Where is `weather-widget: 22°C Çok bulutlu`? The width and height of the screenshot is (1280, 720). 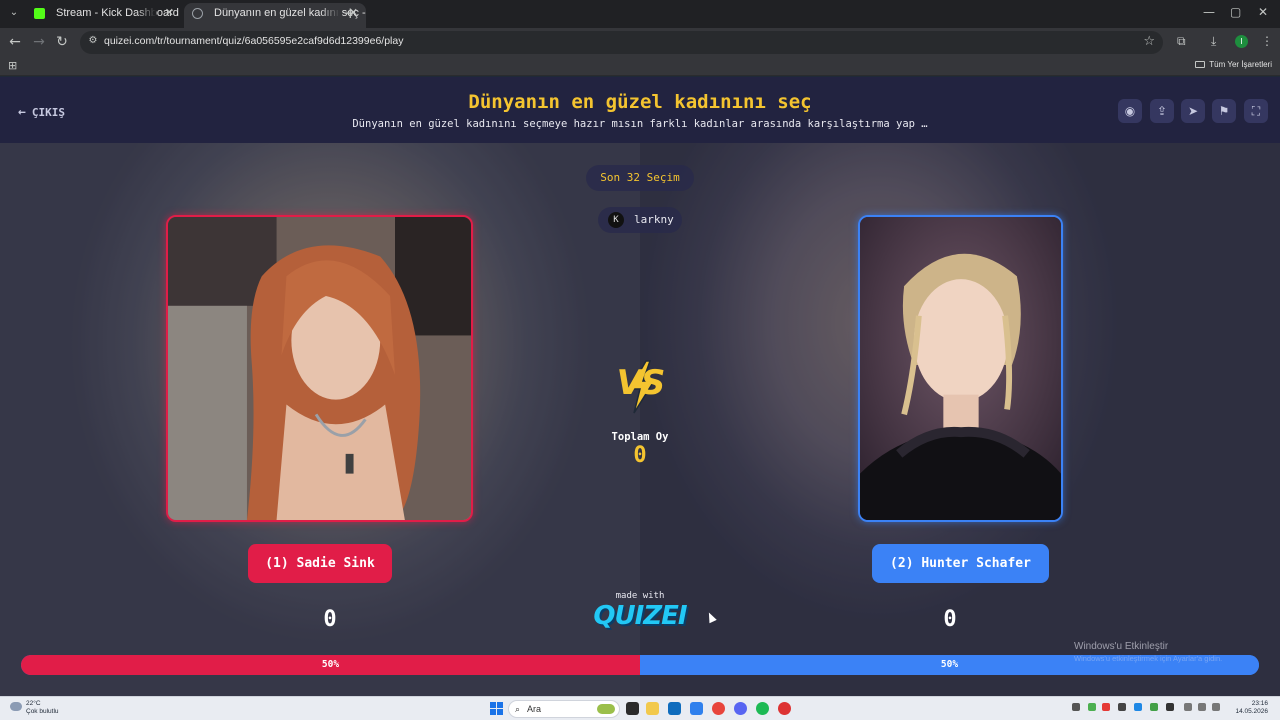 weather-widget: 22°C Çok bulutlu is located at coordinates (34, 708).